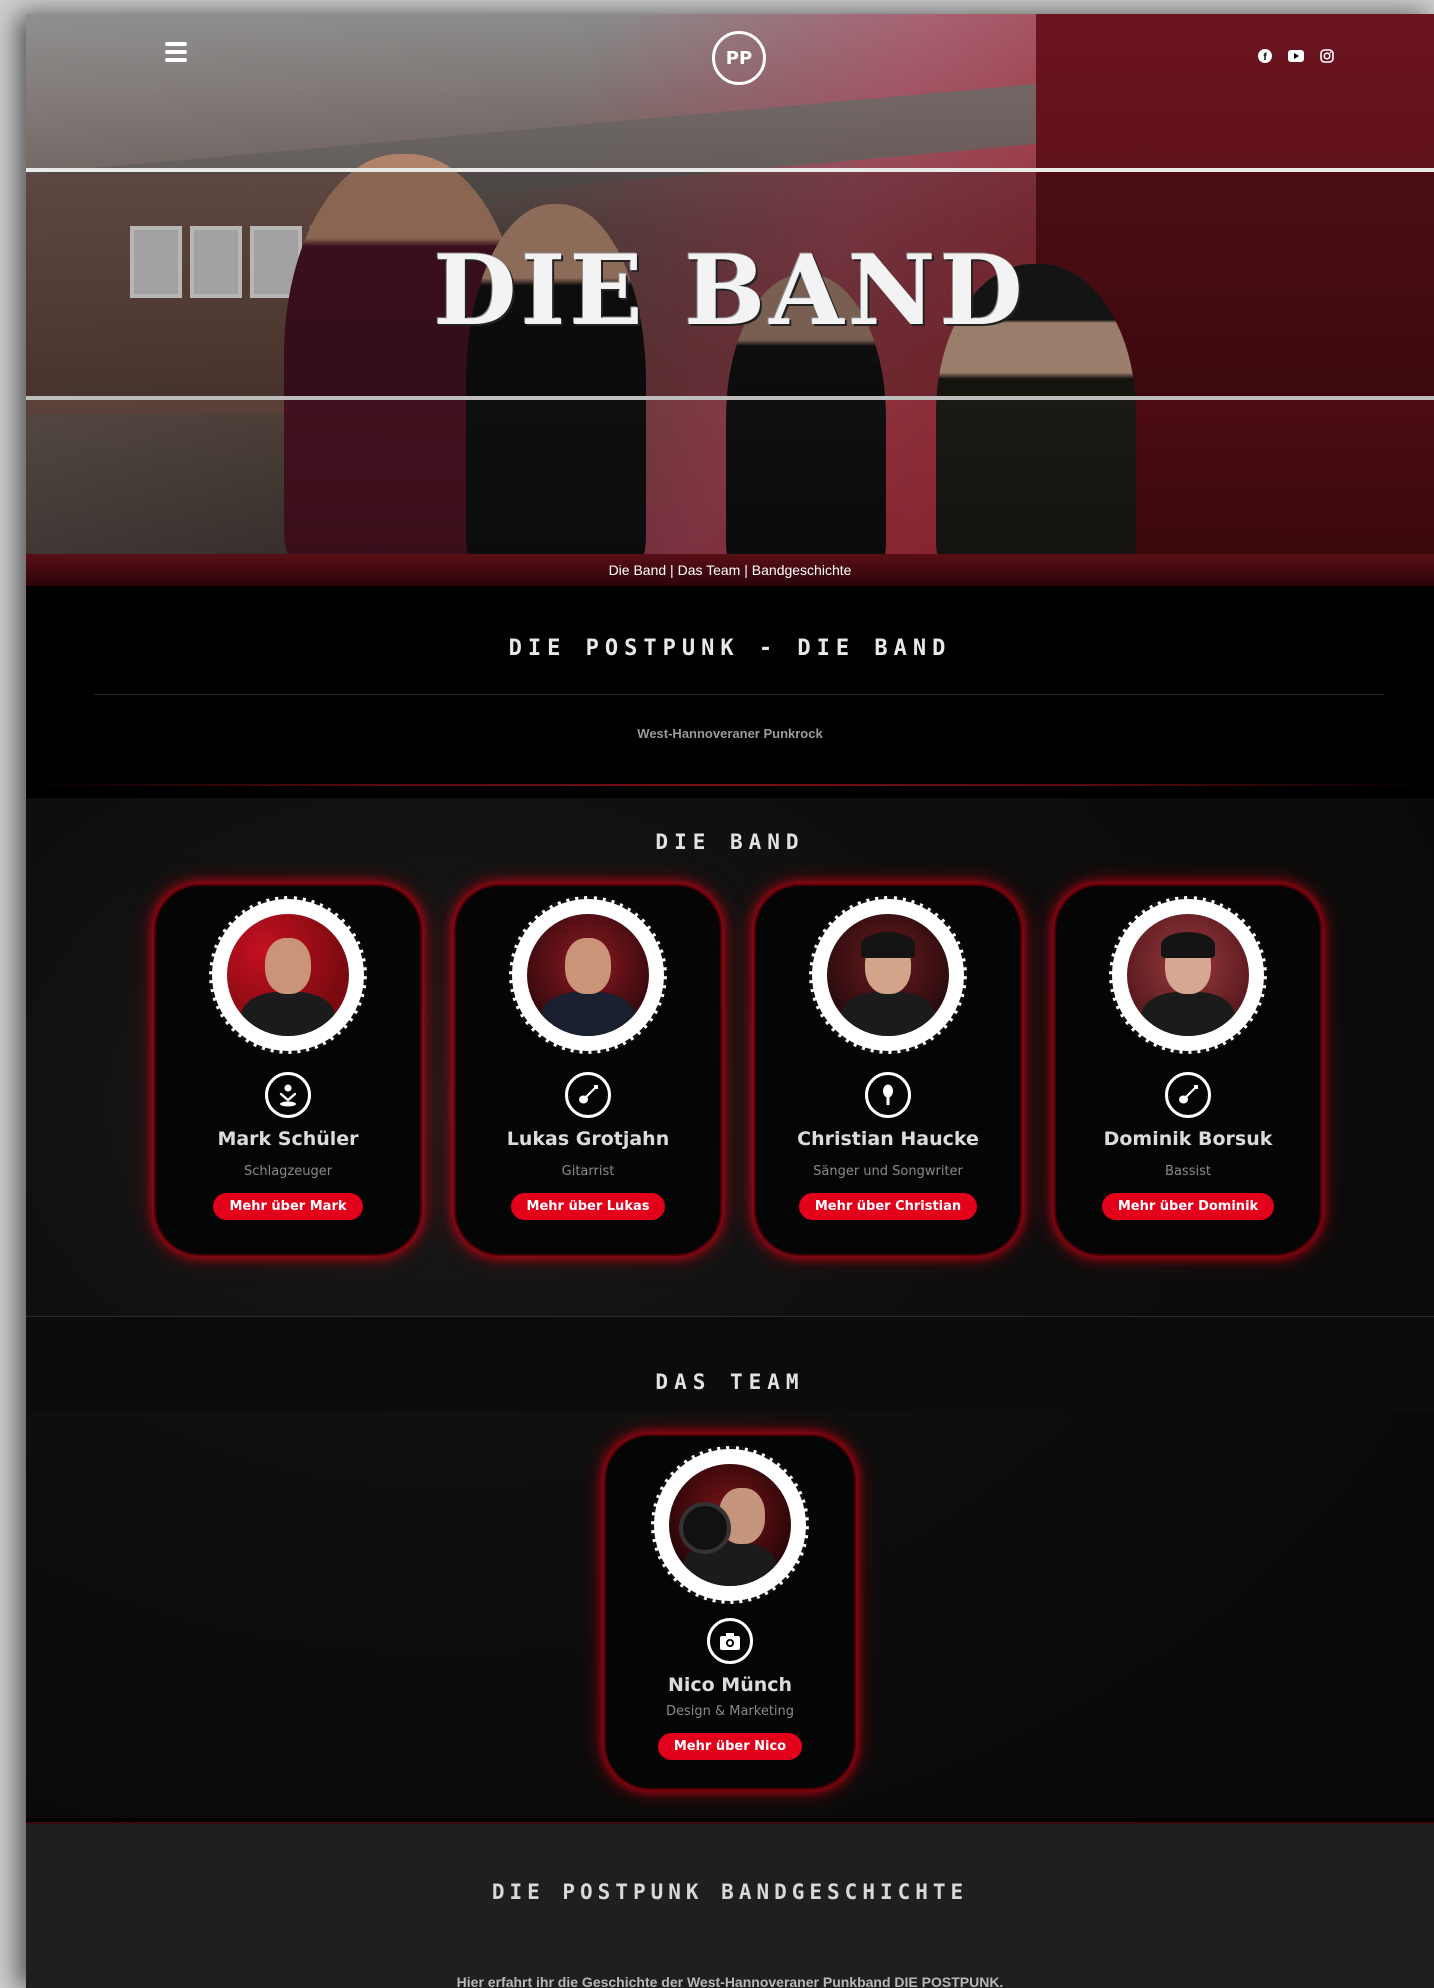  What do you see at coordinates (730, 290) in the screenshot?
I see `page-title: DIE BAND` at bounding box center [730, 290].